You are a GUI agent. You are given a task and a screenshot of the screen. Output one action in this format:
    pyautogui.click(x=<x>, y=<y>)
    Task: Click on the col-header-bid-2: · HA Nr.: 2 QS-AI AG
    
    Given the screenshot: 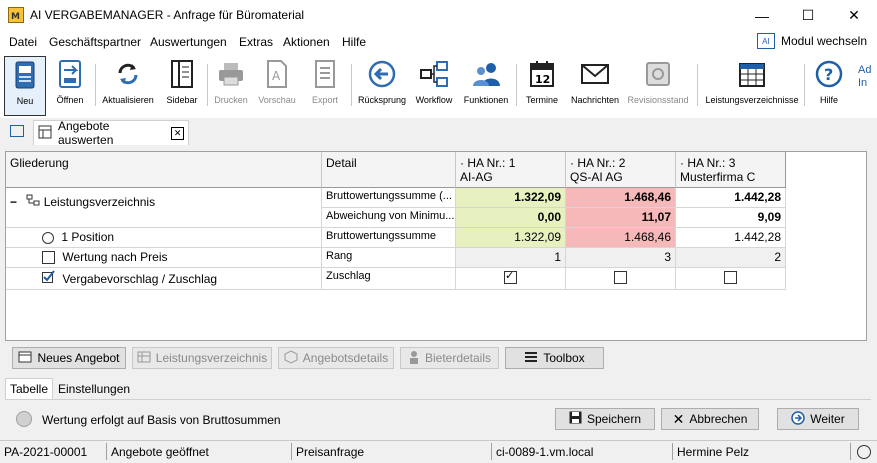 What is the action you would take?
    pyautogui.click(x=621, y=170)
    